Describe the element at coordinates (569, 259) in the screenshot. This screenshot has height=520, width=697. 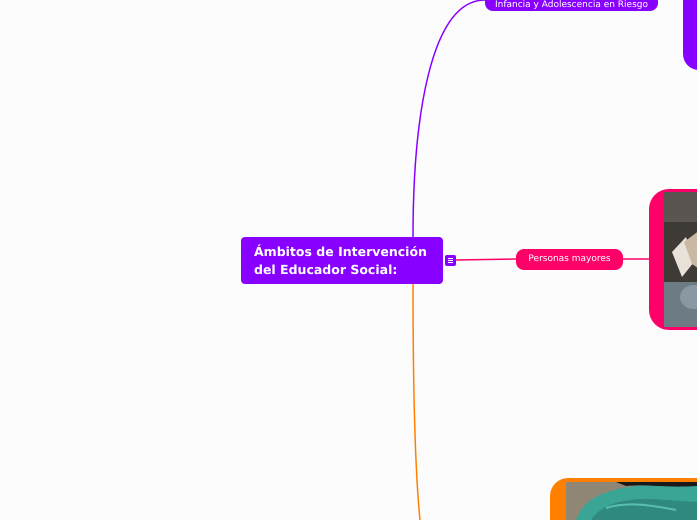
I see `topic-node: Personas mayores` at that location.